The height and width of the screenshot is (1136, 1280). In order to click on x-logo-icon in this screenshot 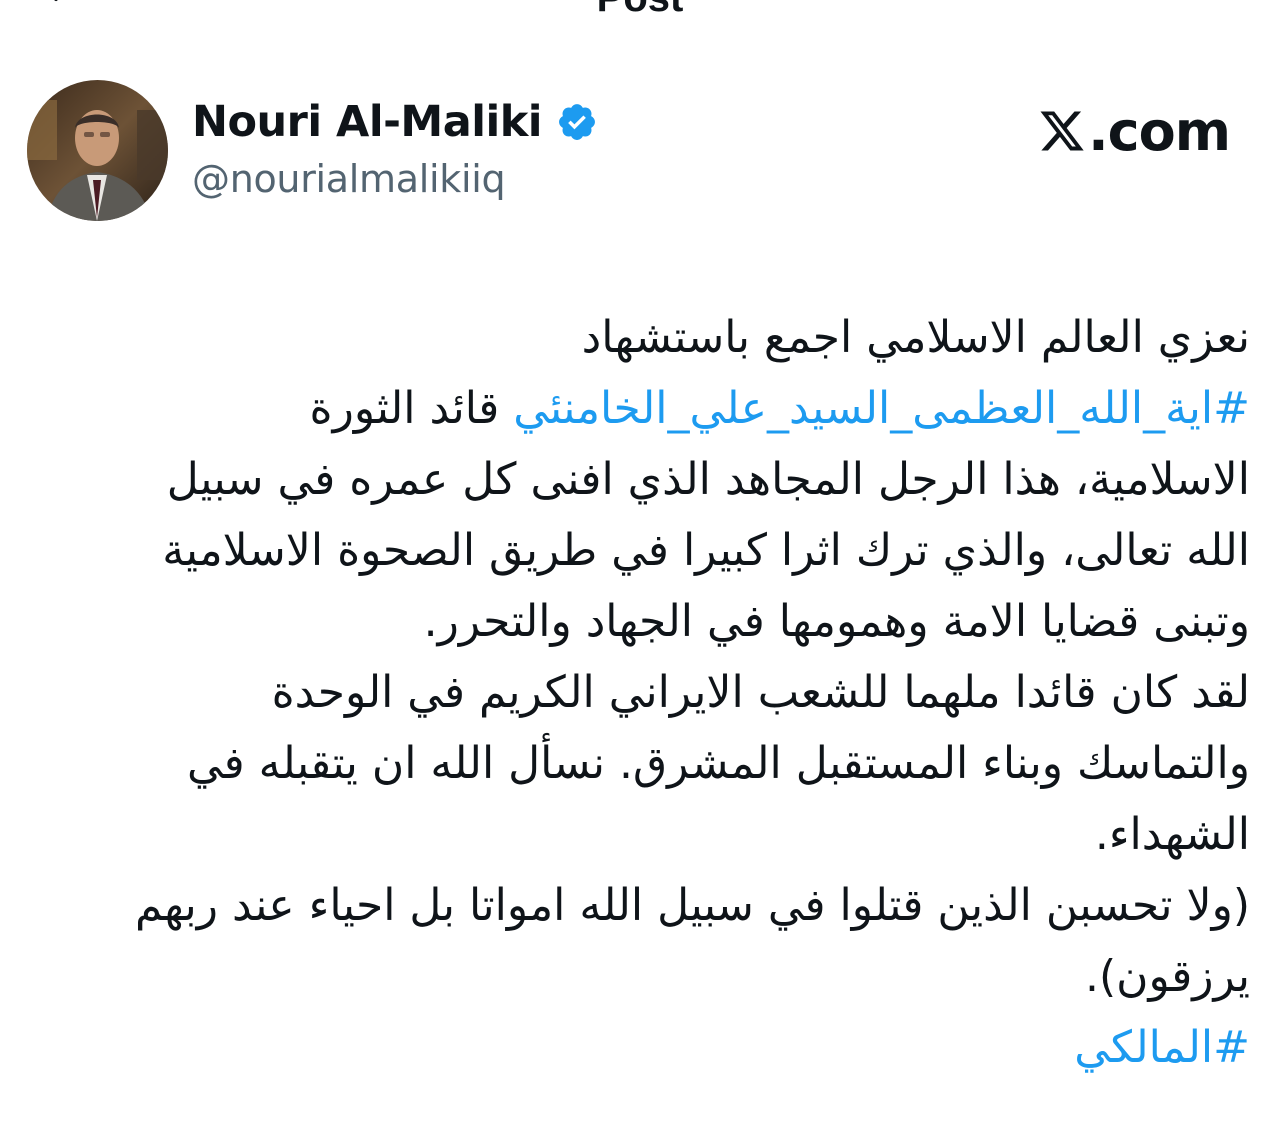, I will do `click(1062, 131)`.